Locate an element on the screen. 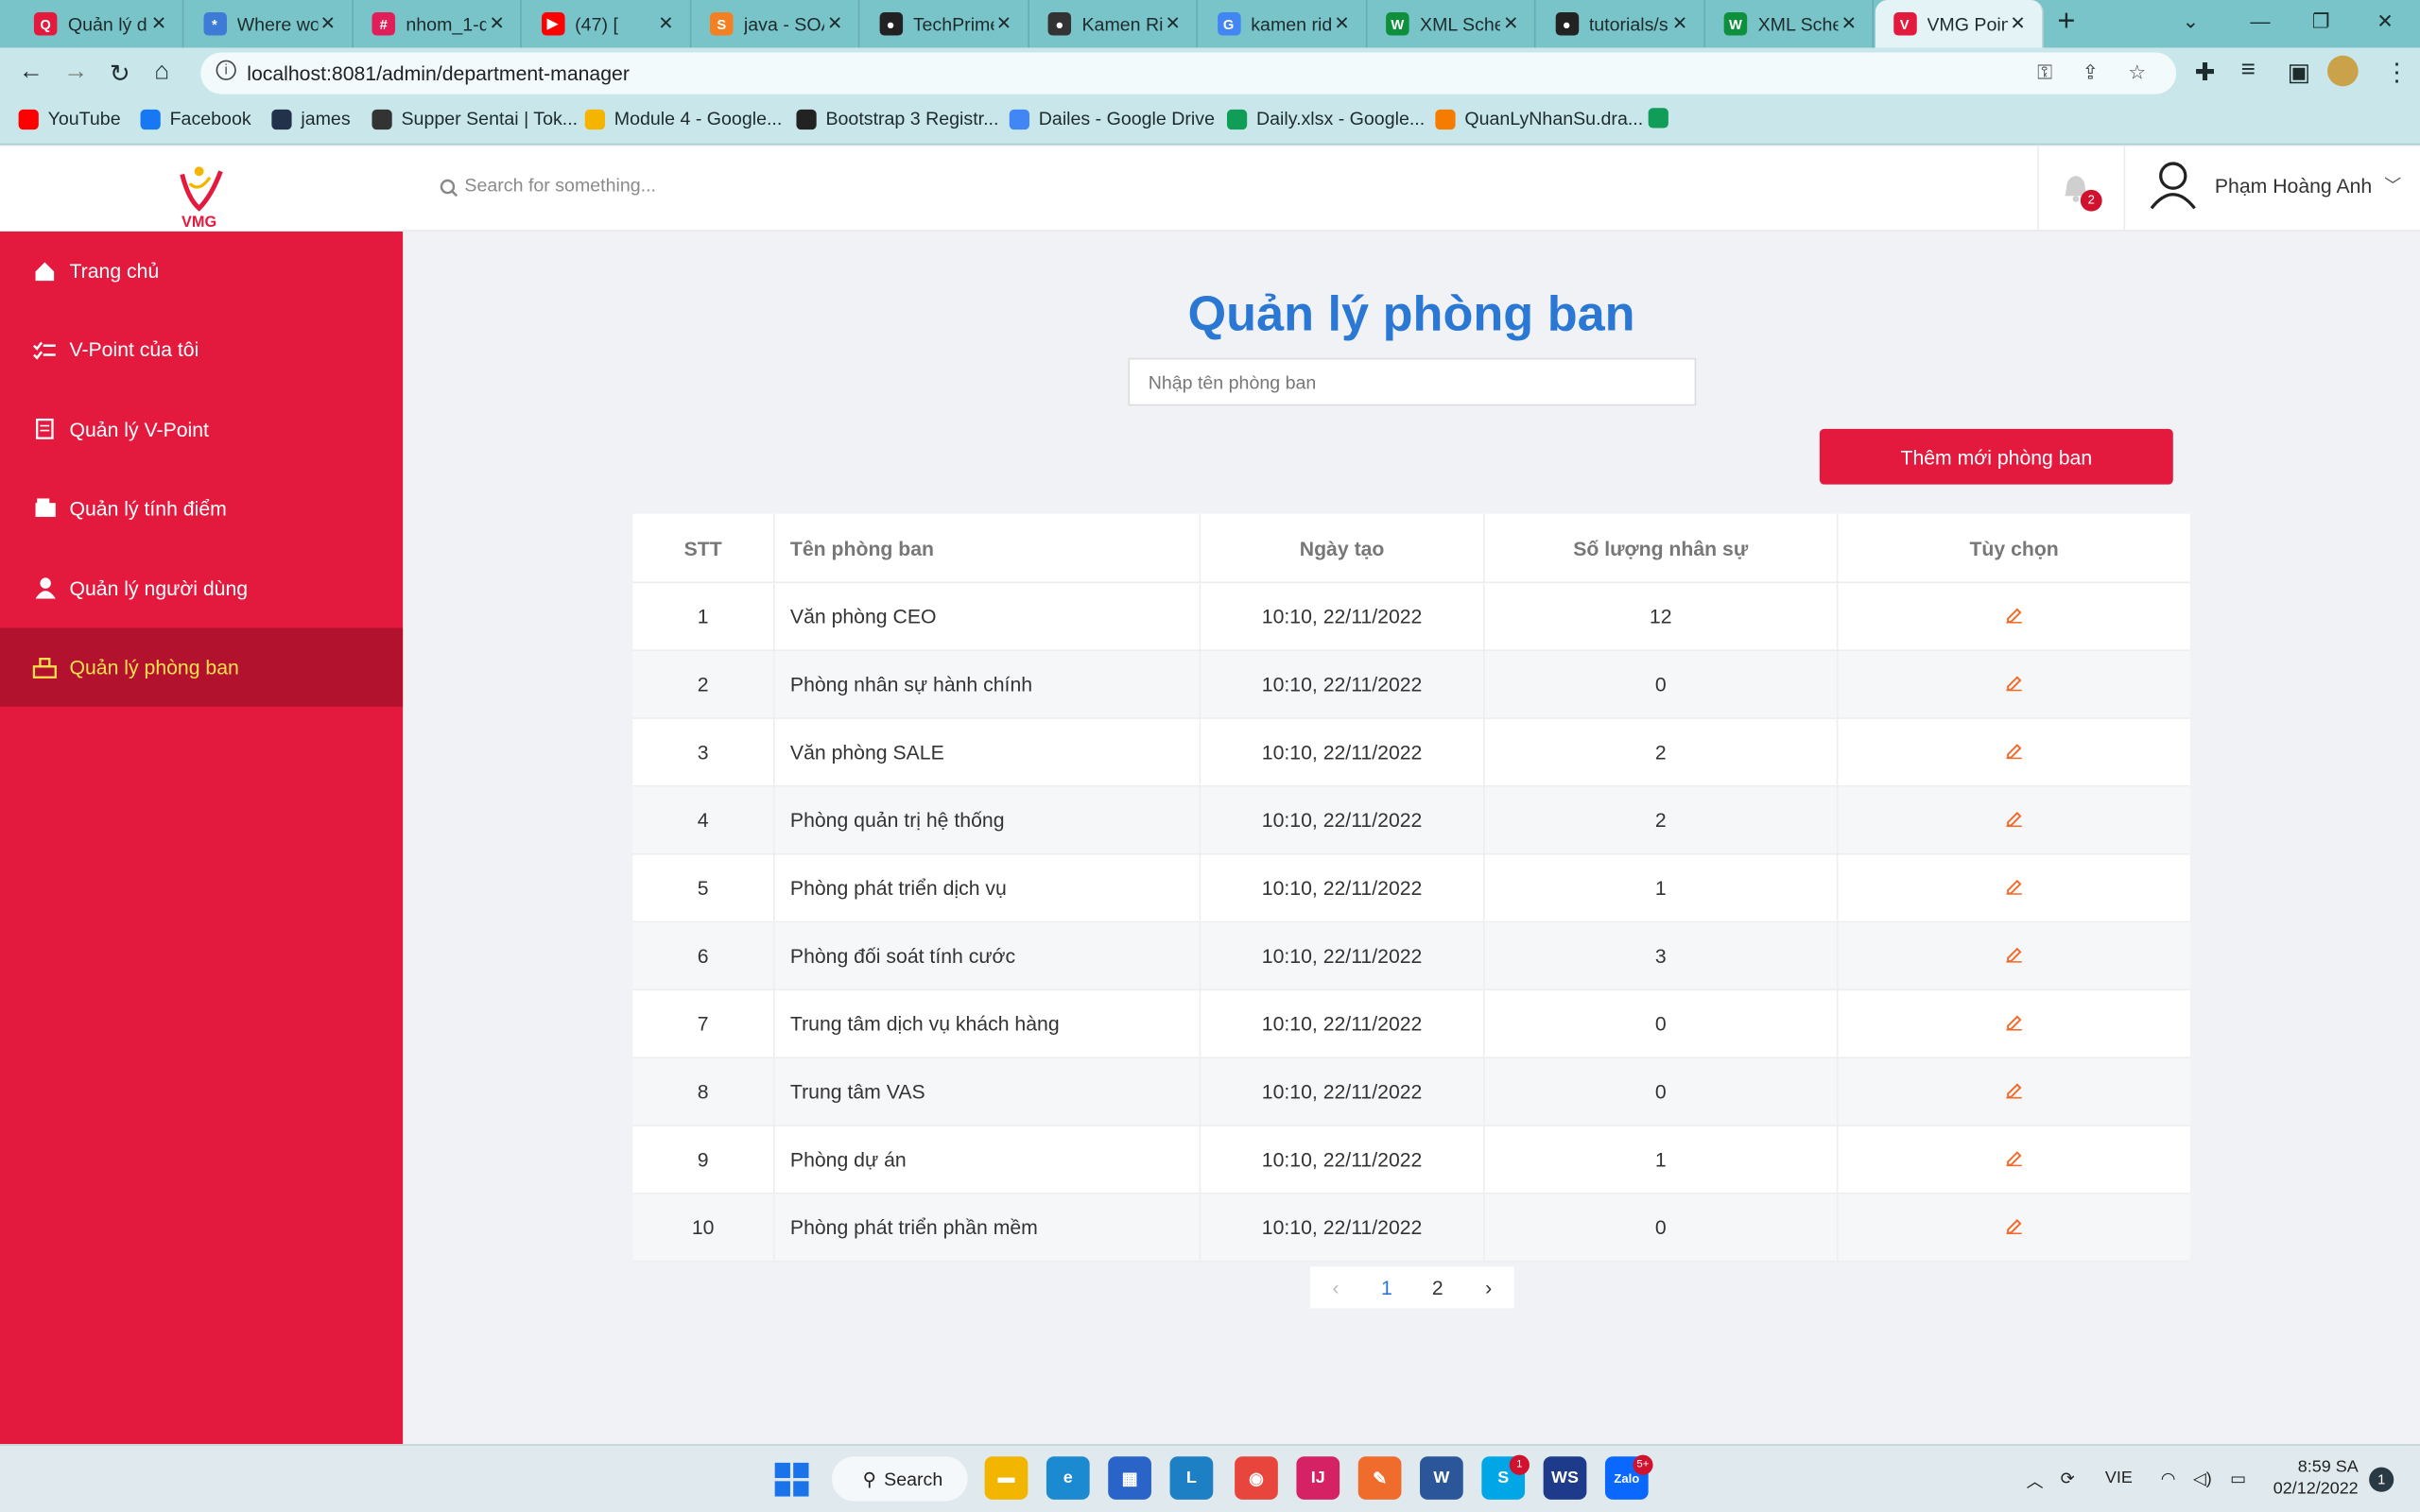 The image size is (2420, 1512). browser-tab: ● tutorials/s ✕ is located at coordinates (1620, 24).